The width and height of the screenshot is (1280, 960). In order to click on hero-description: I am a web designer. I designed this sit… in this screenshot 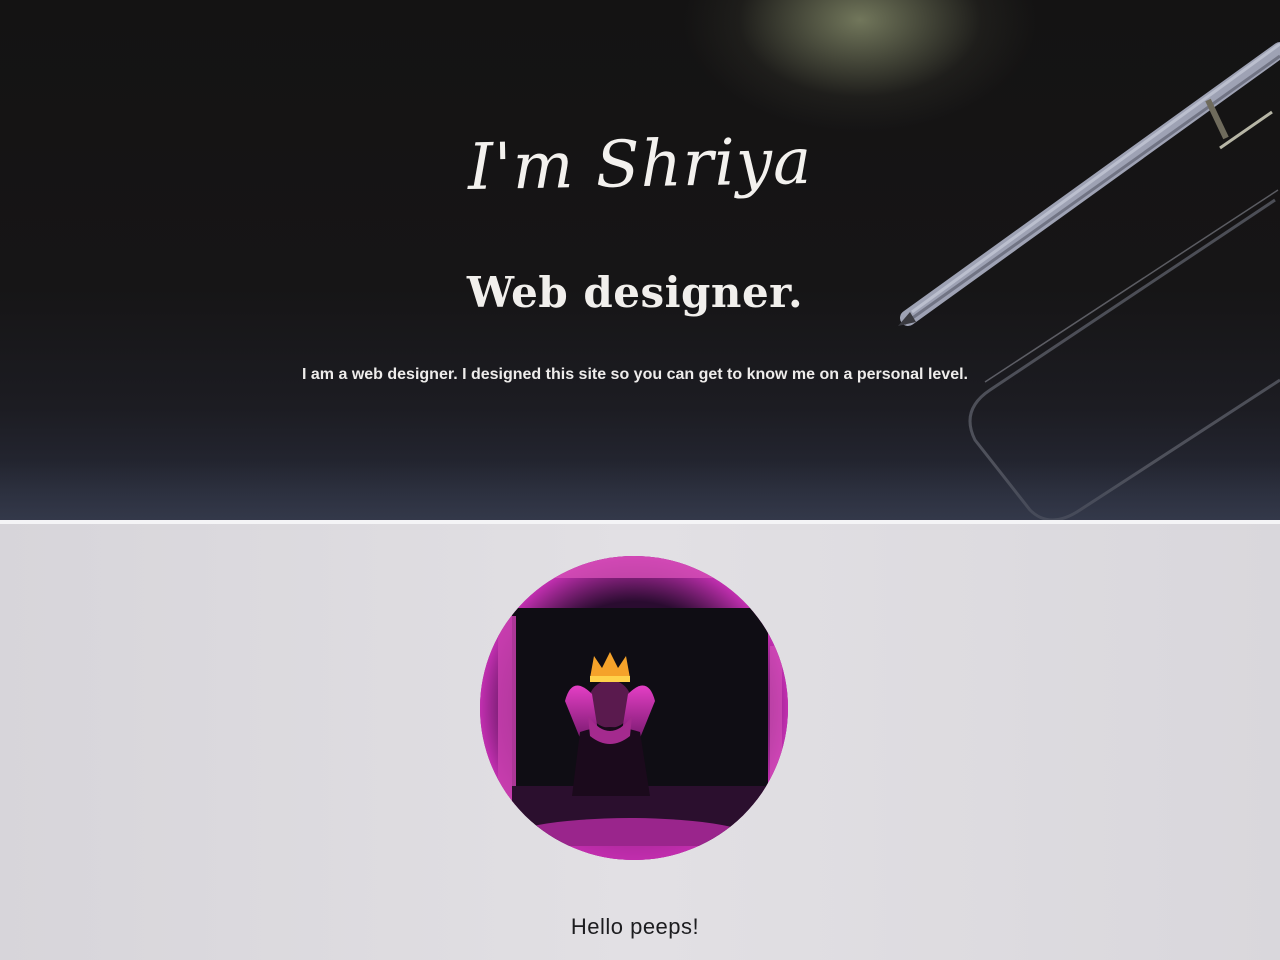, I will do `click(635, 374)`.